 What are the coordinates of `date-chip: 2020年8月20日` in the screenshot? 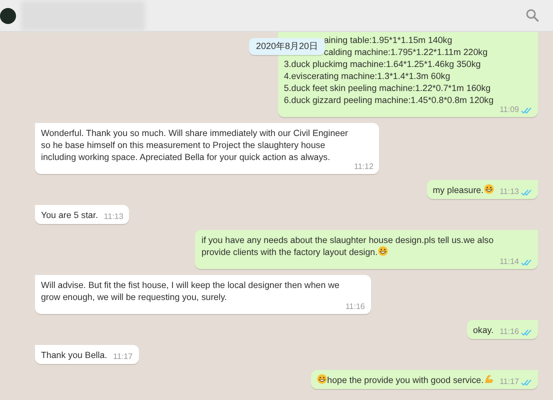 It's located at (287, 46).